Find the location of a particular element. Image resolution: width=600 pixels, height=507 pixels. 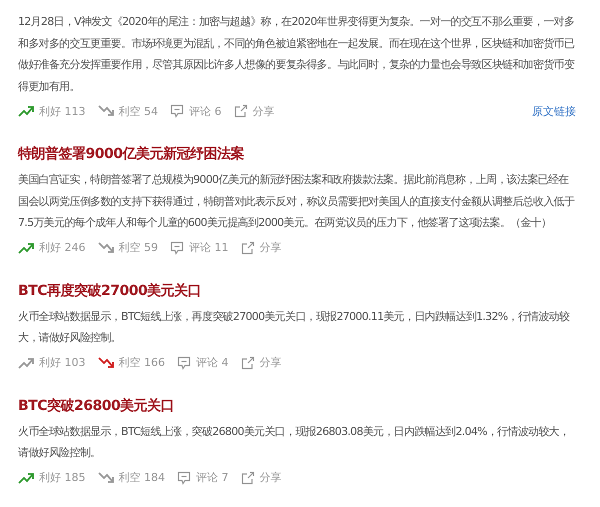

news-title: BTC再度突破27000美元关口 is located at coordinates (110, 291).